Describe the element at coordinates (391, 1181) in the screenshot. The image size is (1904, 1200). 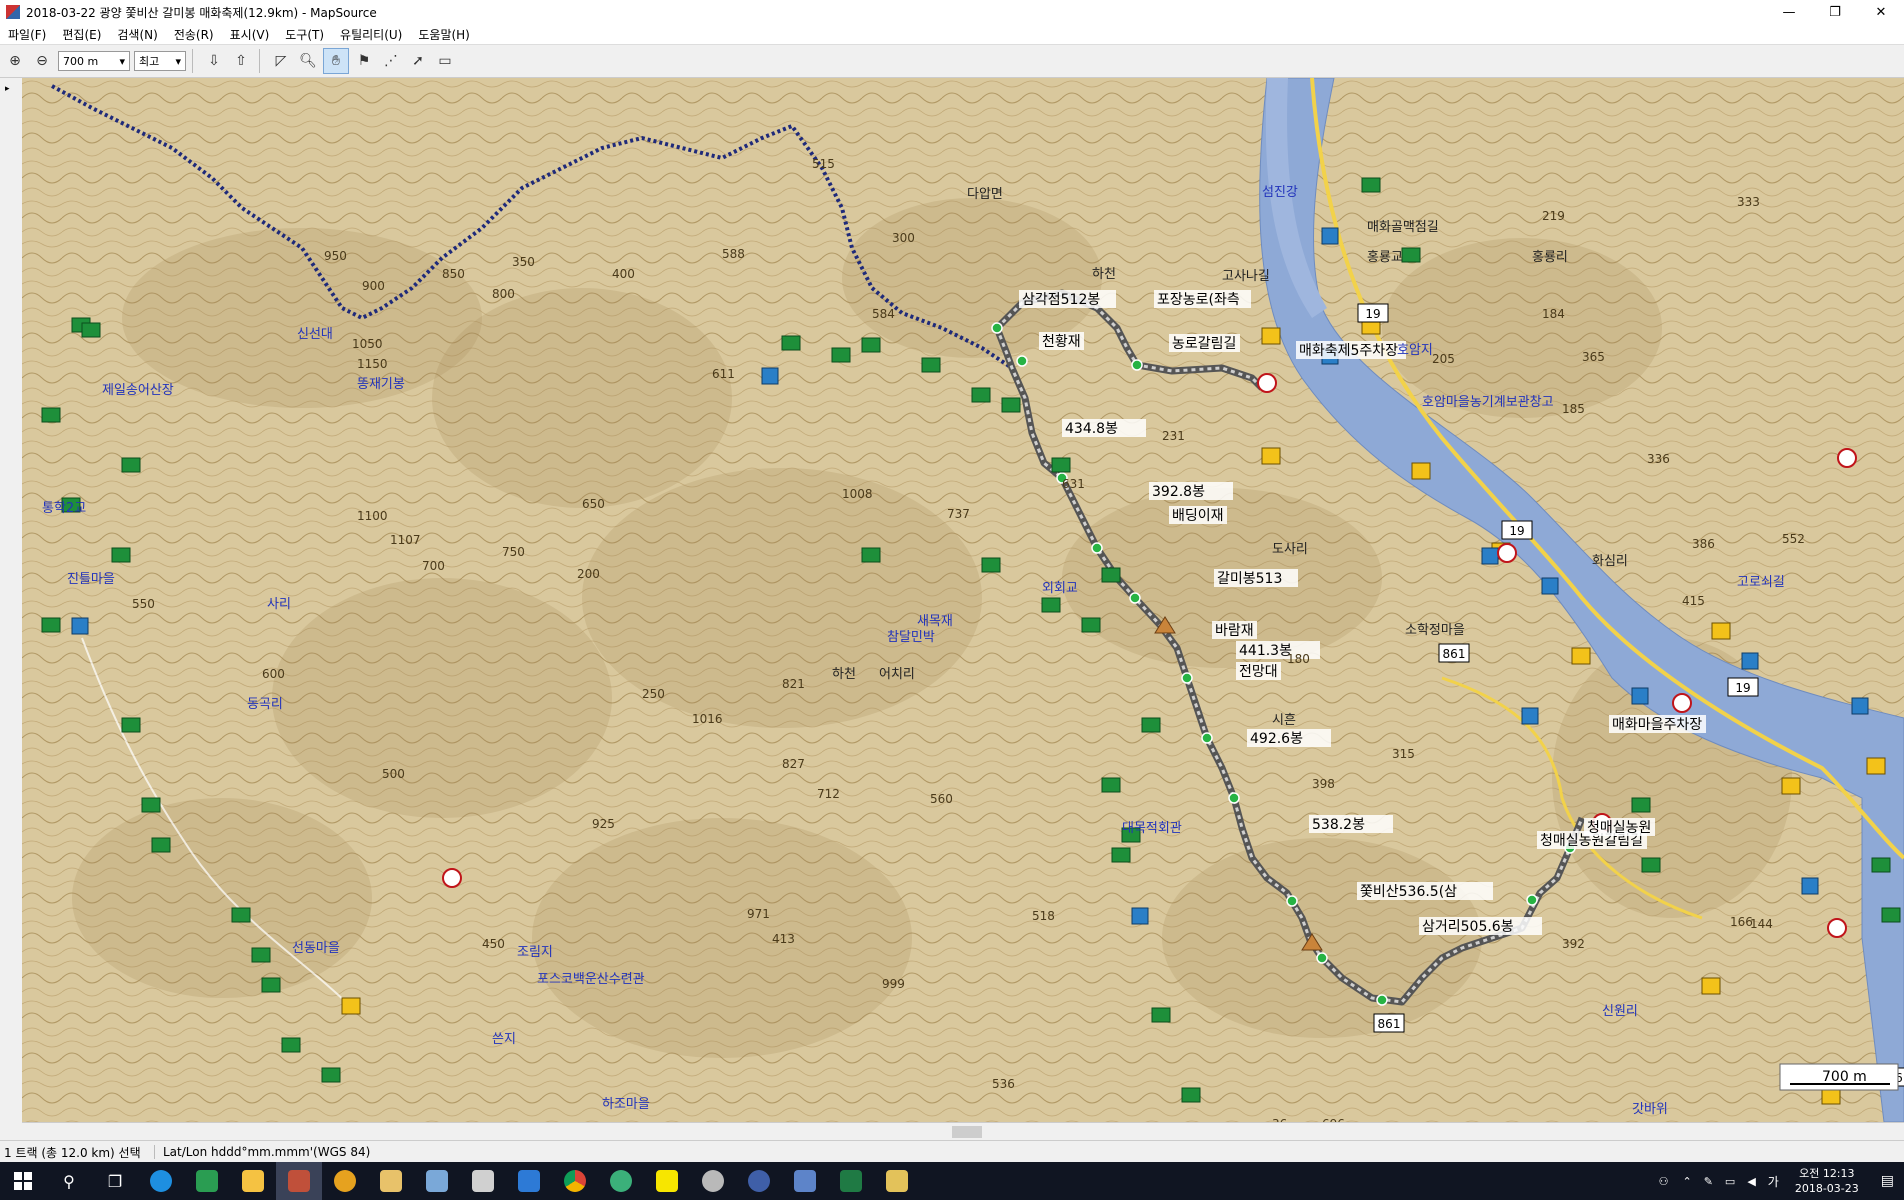
I see `app-face-icon` at that location.